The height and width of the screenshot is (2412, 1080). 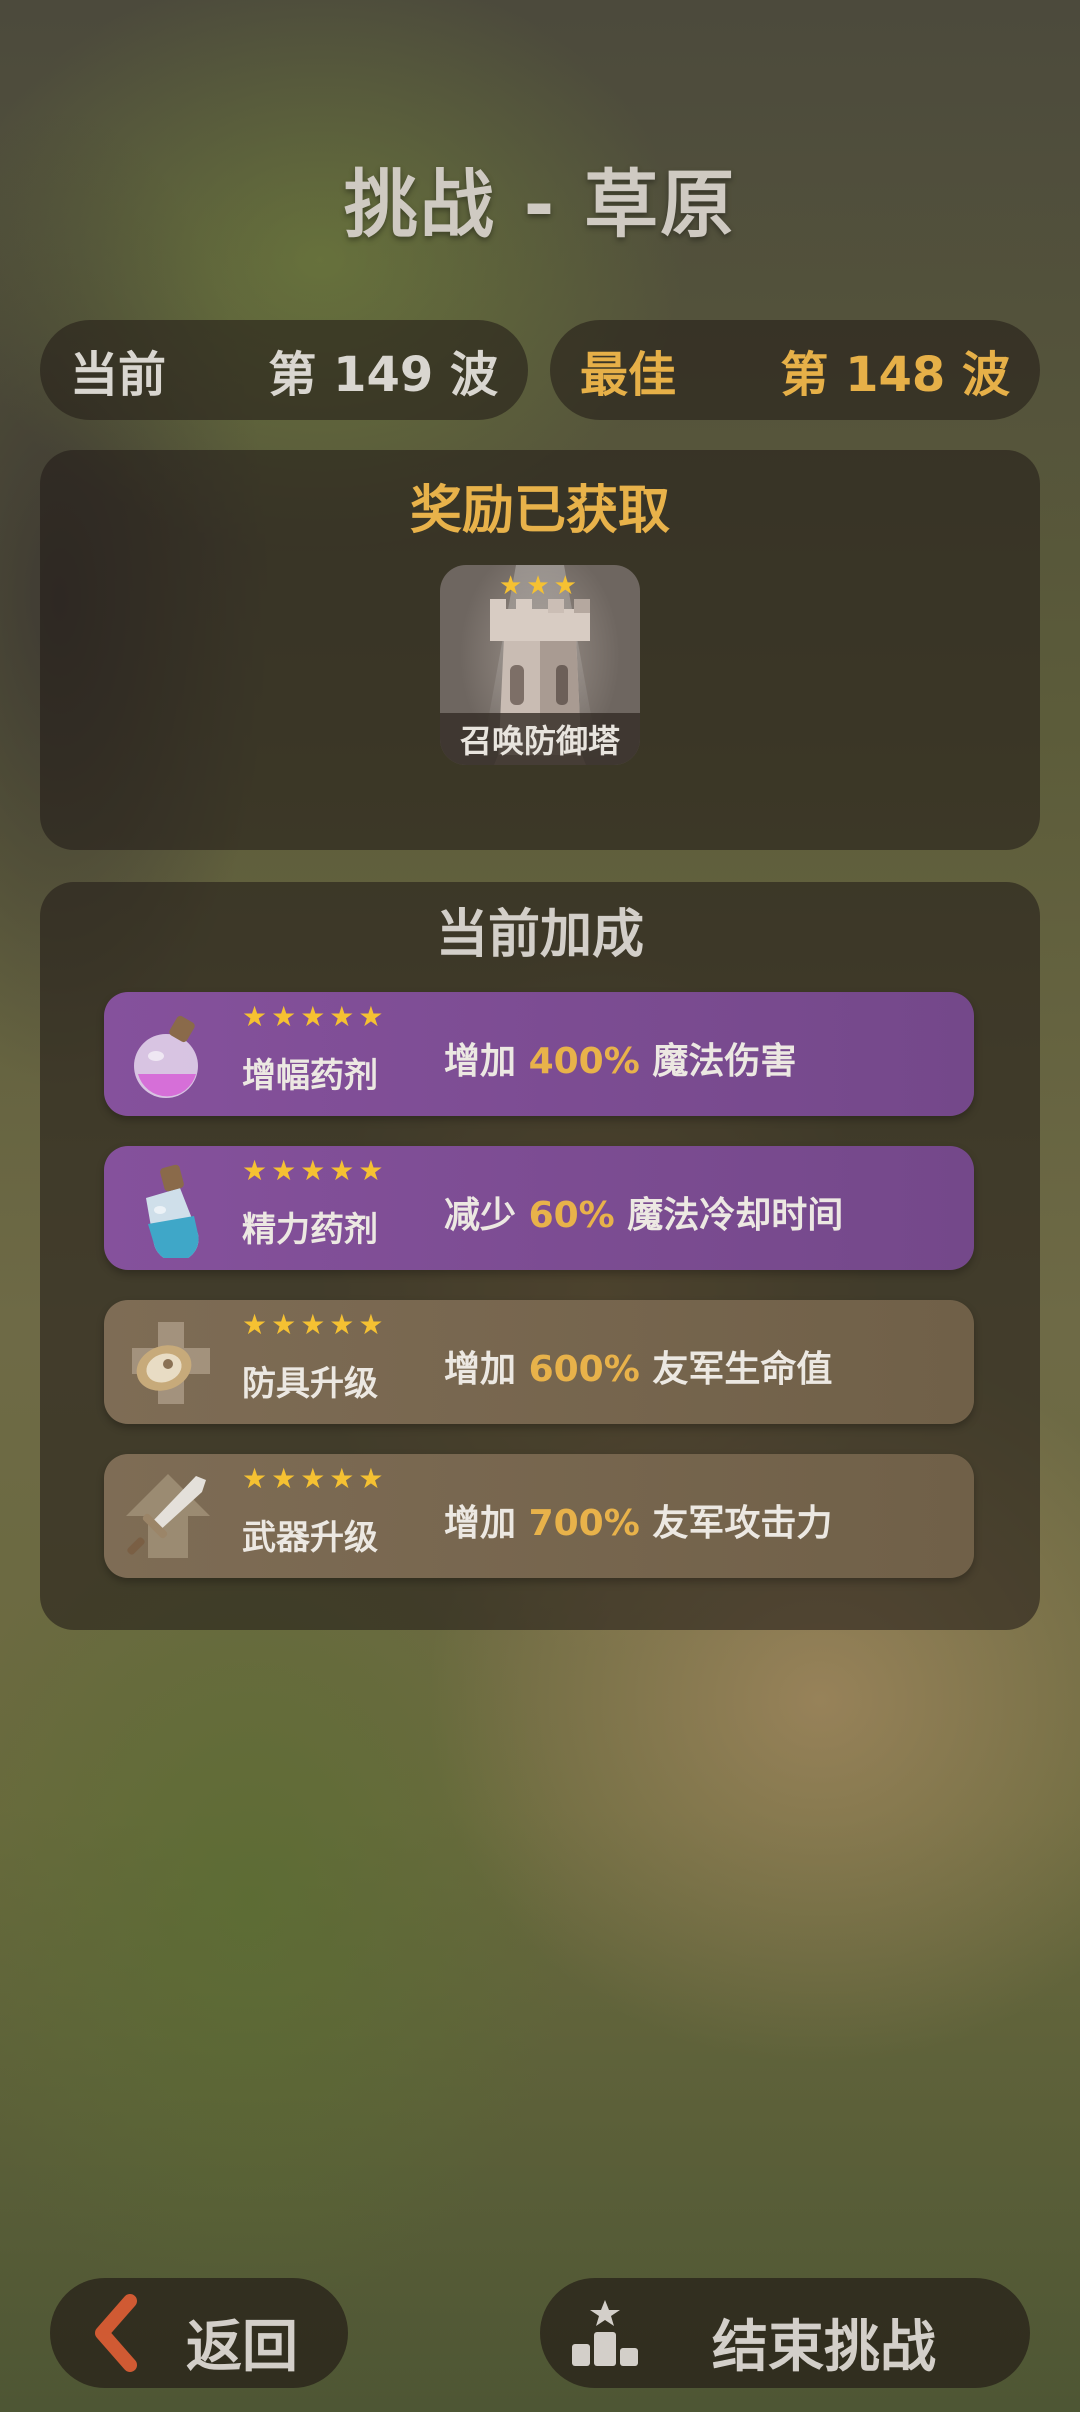 What do you see at coordinates (118, 375) in the screenshot?
I see `current-label: 当前` at bounding box center [118, 375].